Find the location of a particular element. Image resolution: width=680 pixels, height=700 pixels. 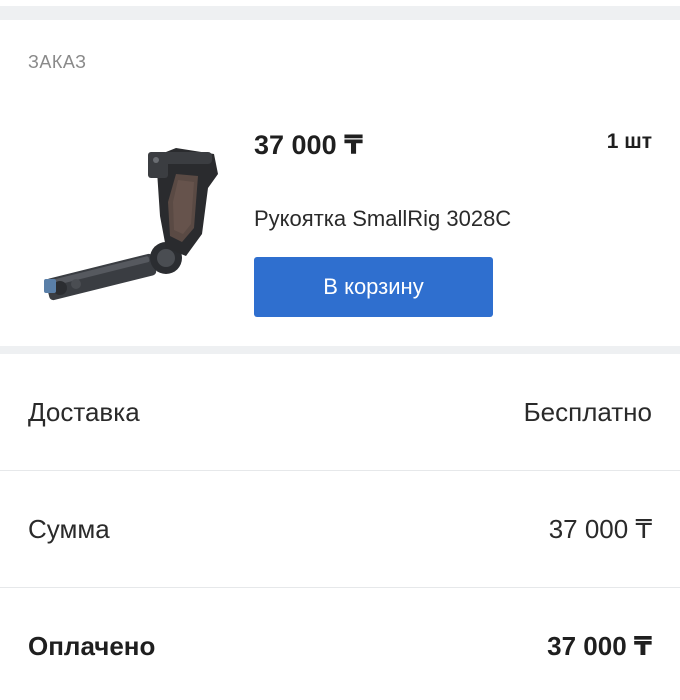

product-quantity: 1 шт is located at coordinates (629, 141).